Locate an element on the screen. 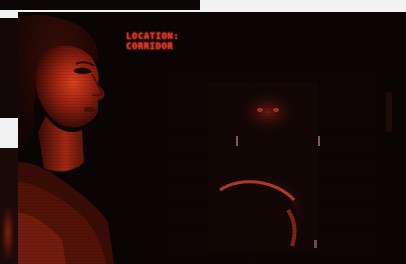  location-label: LOCATION: is located at coordinates (153, 37).